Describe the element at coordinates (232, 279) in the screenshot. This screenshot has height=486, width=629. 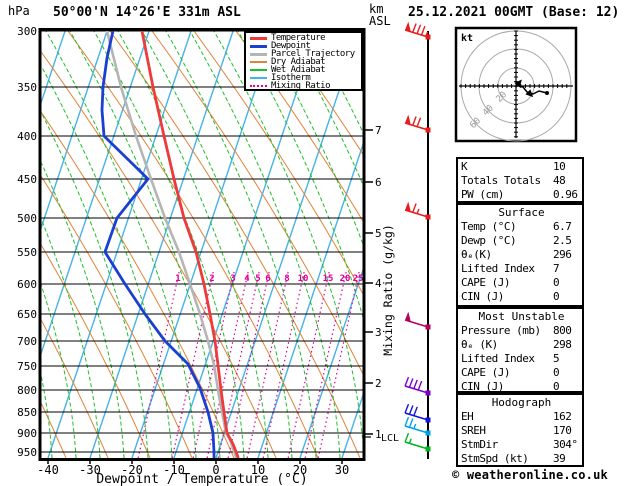
I see `svg-text: 3` at that location.